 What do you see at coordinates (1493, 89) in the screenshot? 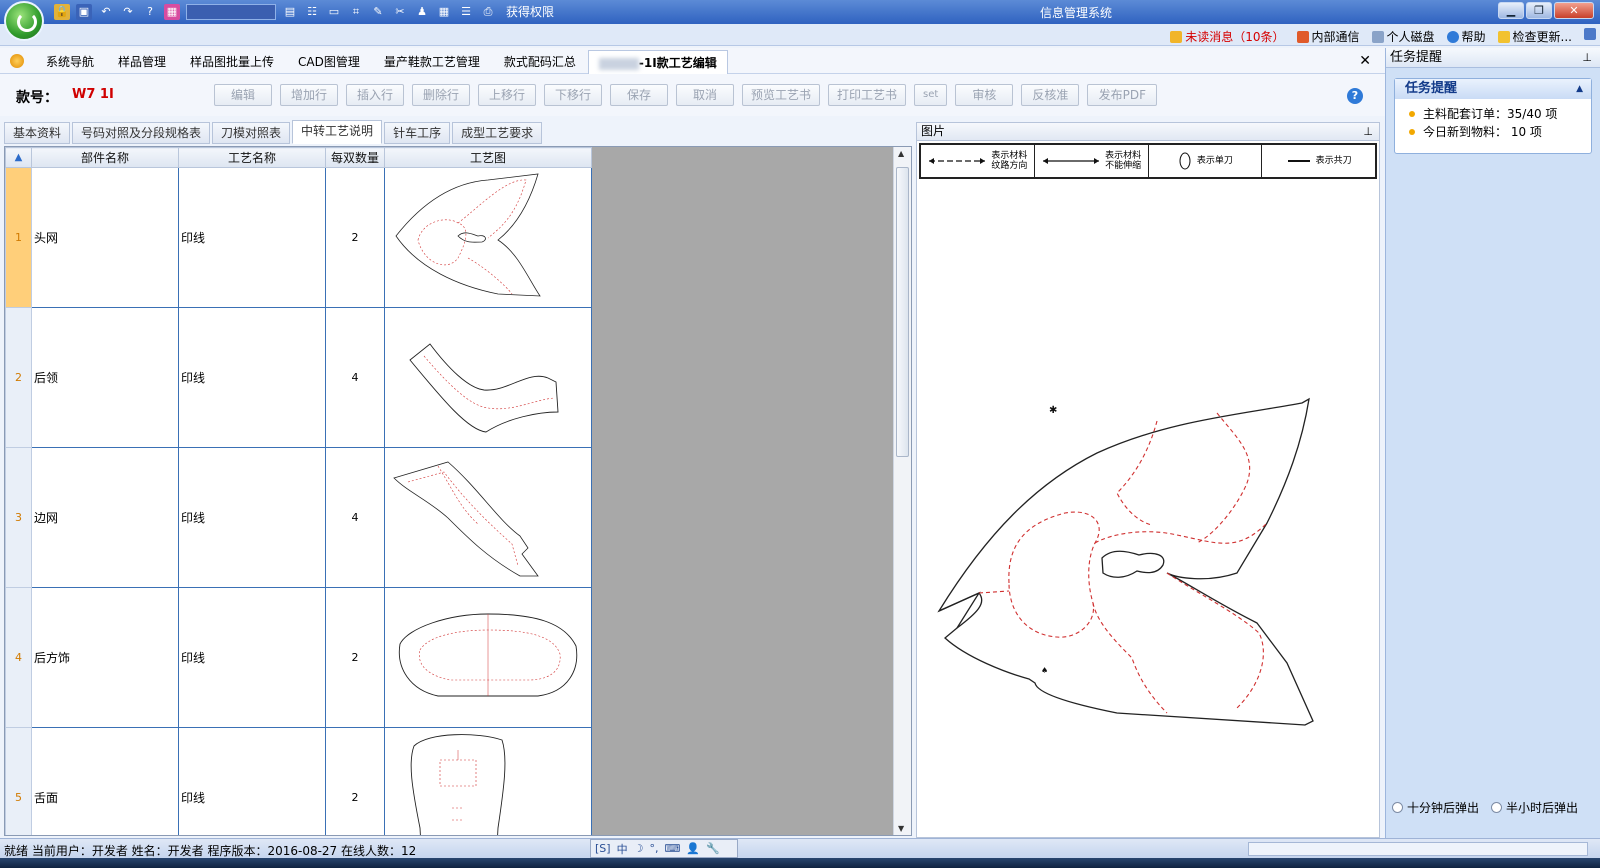
I see `task-card-title: 任务提醒 ▲` at bounding box center [1493, 89].